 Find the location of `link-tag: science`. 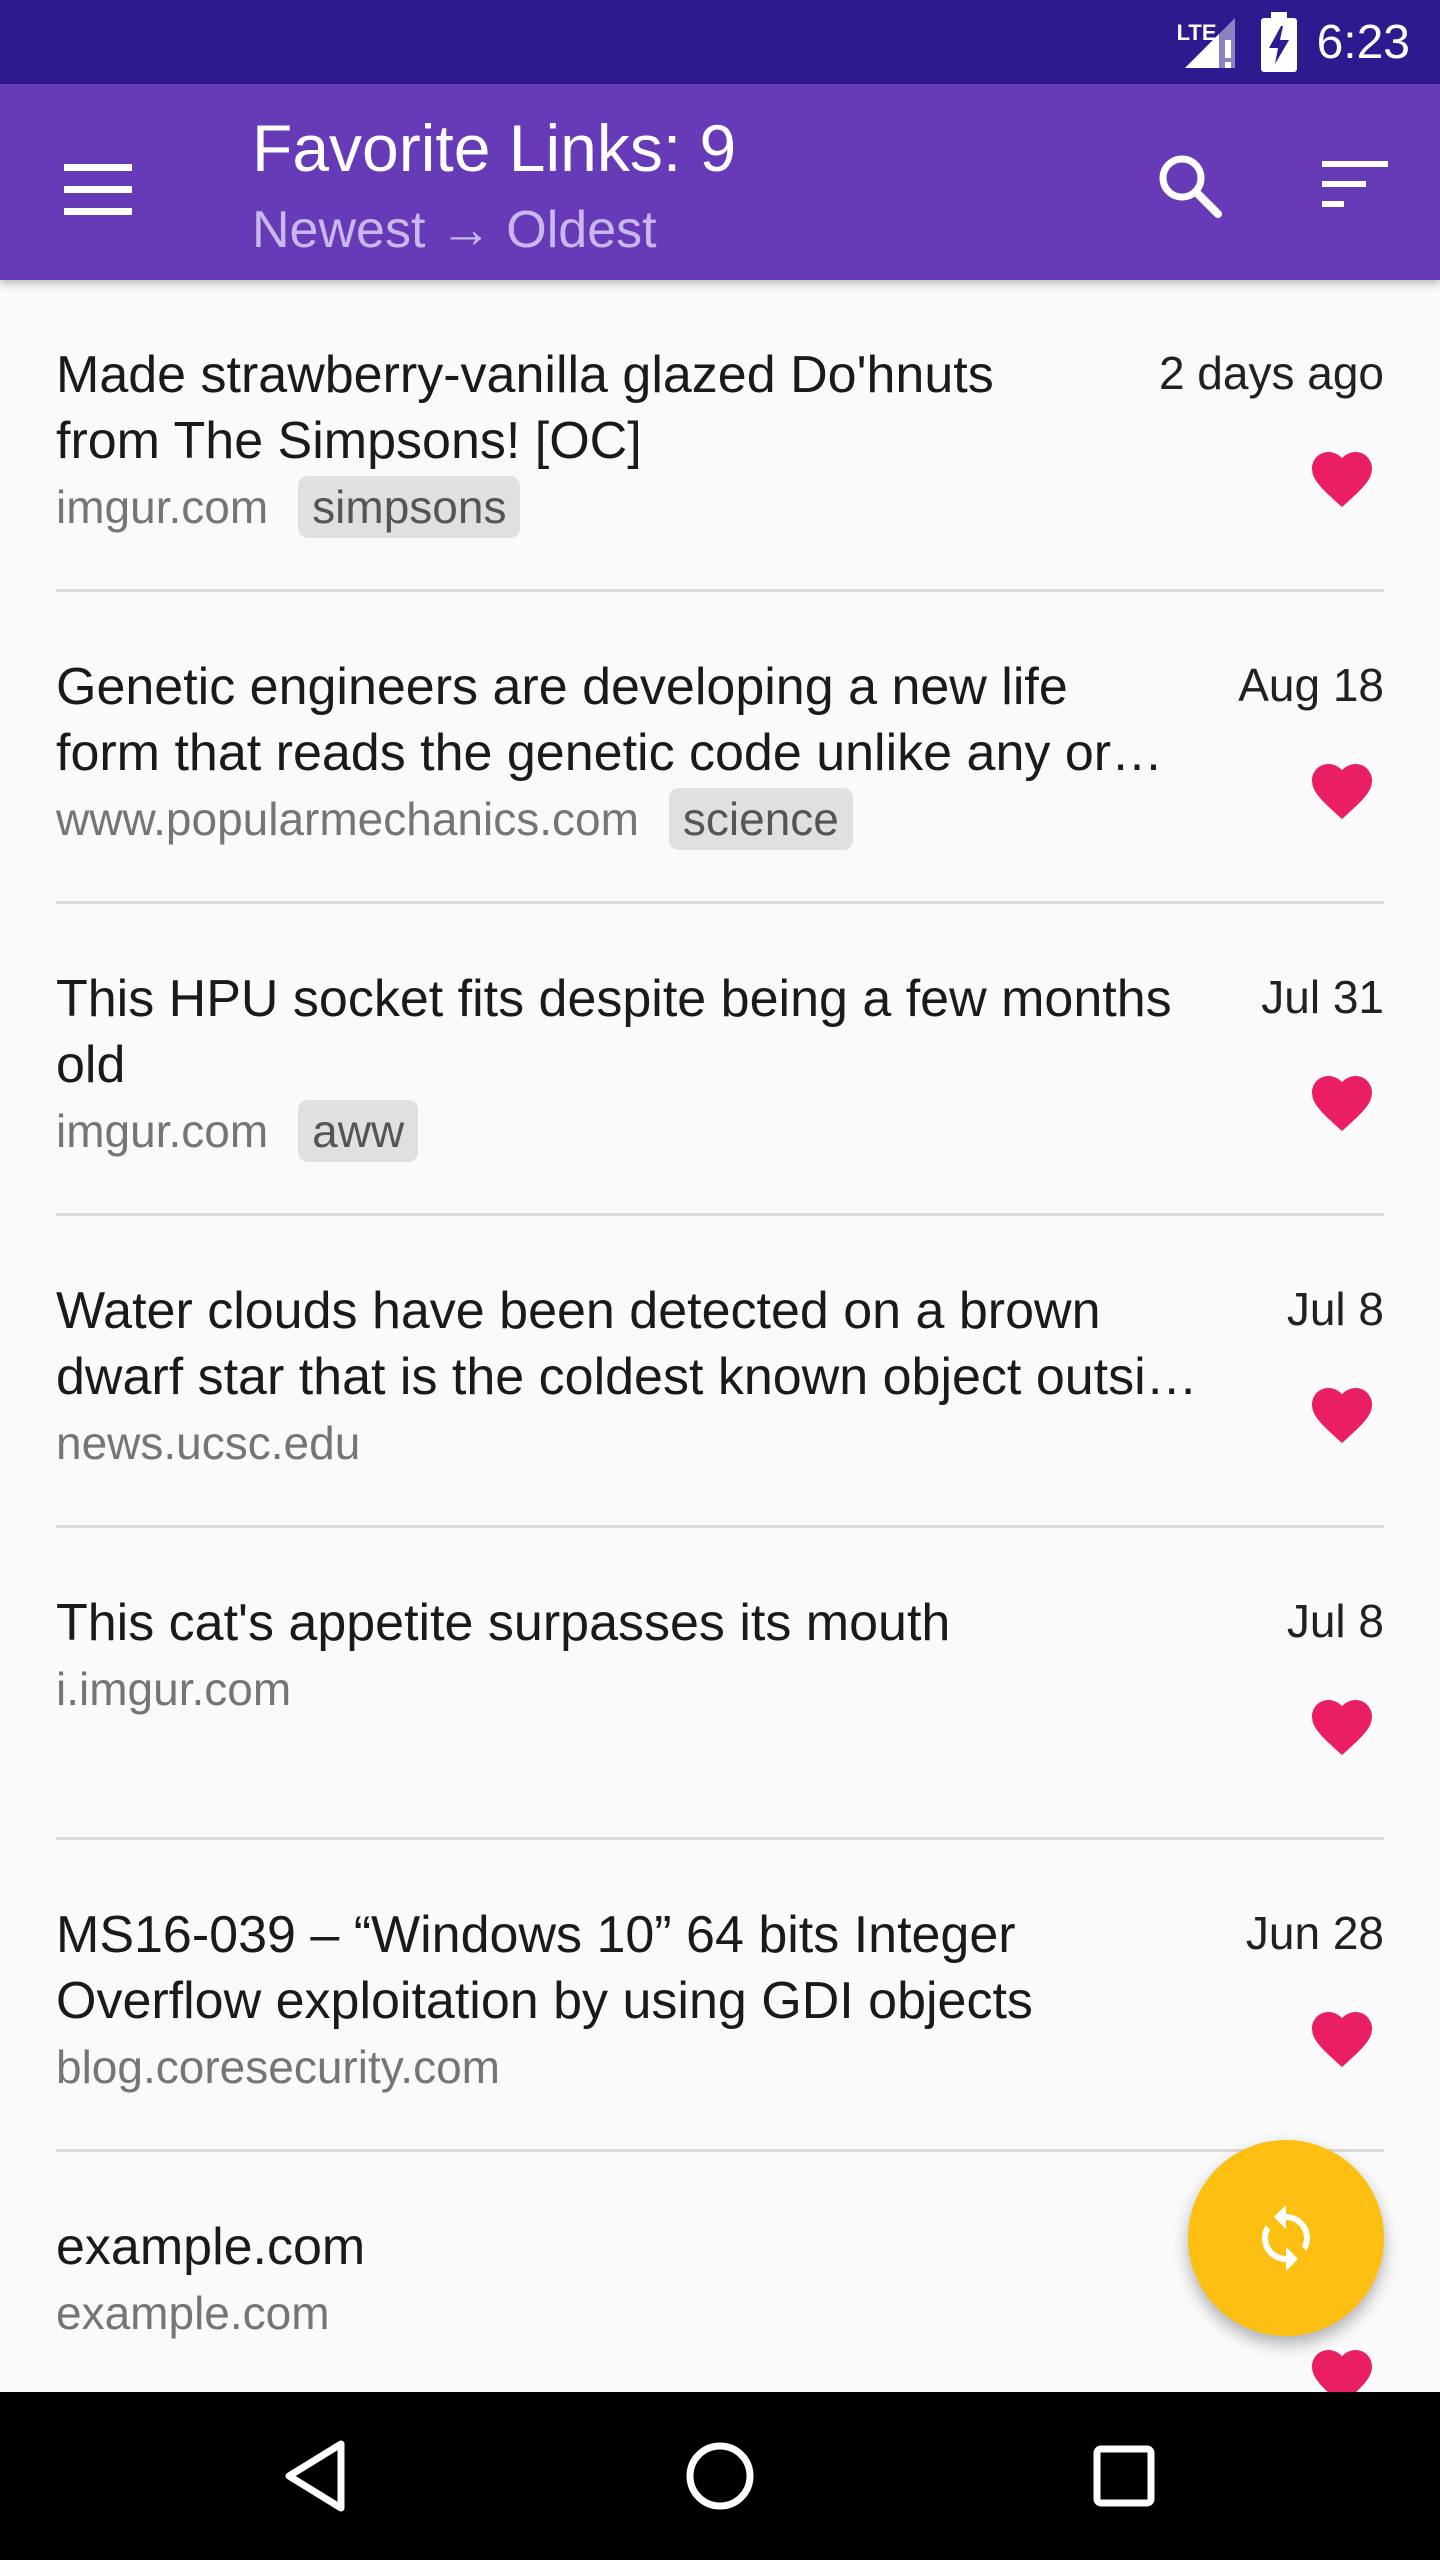

link-tag: science is located at coordinates (760, 819).